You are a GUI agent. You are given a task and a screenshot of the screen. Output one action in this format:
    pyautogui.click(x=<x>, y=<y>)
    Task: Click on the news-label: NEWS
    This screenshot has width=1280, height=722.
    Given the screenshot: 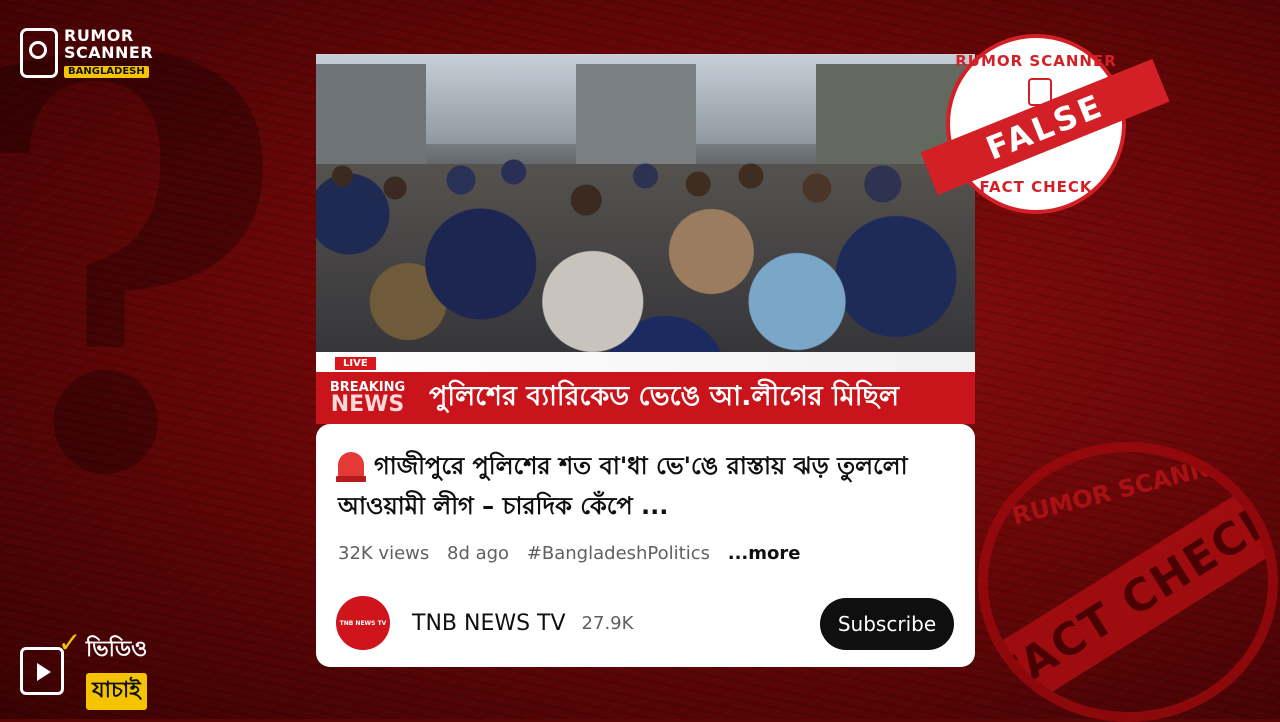 What is the action you would take?
    pyautogui.click(x=367, y=404)
    